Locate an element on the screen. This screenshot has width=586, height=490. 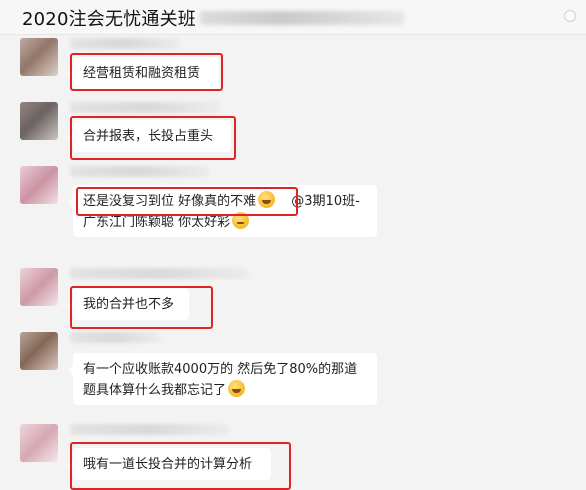
header-status-icon is located at coordinates (570, 16).